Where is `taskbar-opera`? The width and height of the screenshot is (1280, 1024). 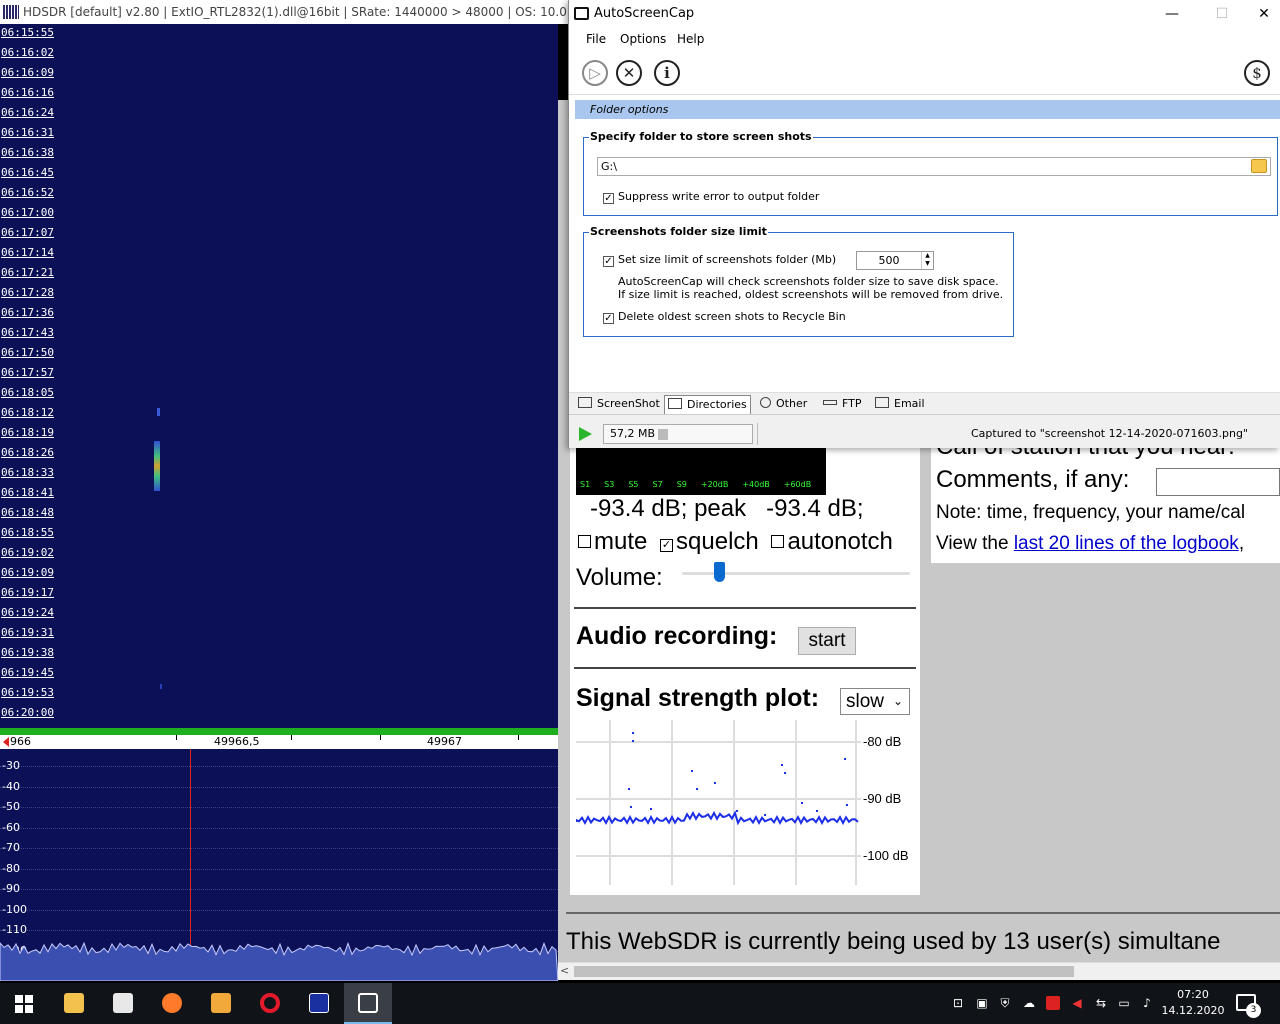 taskbar-opera is located at coordinates (270, 1003).